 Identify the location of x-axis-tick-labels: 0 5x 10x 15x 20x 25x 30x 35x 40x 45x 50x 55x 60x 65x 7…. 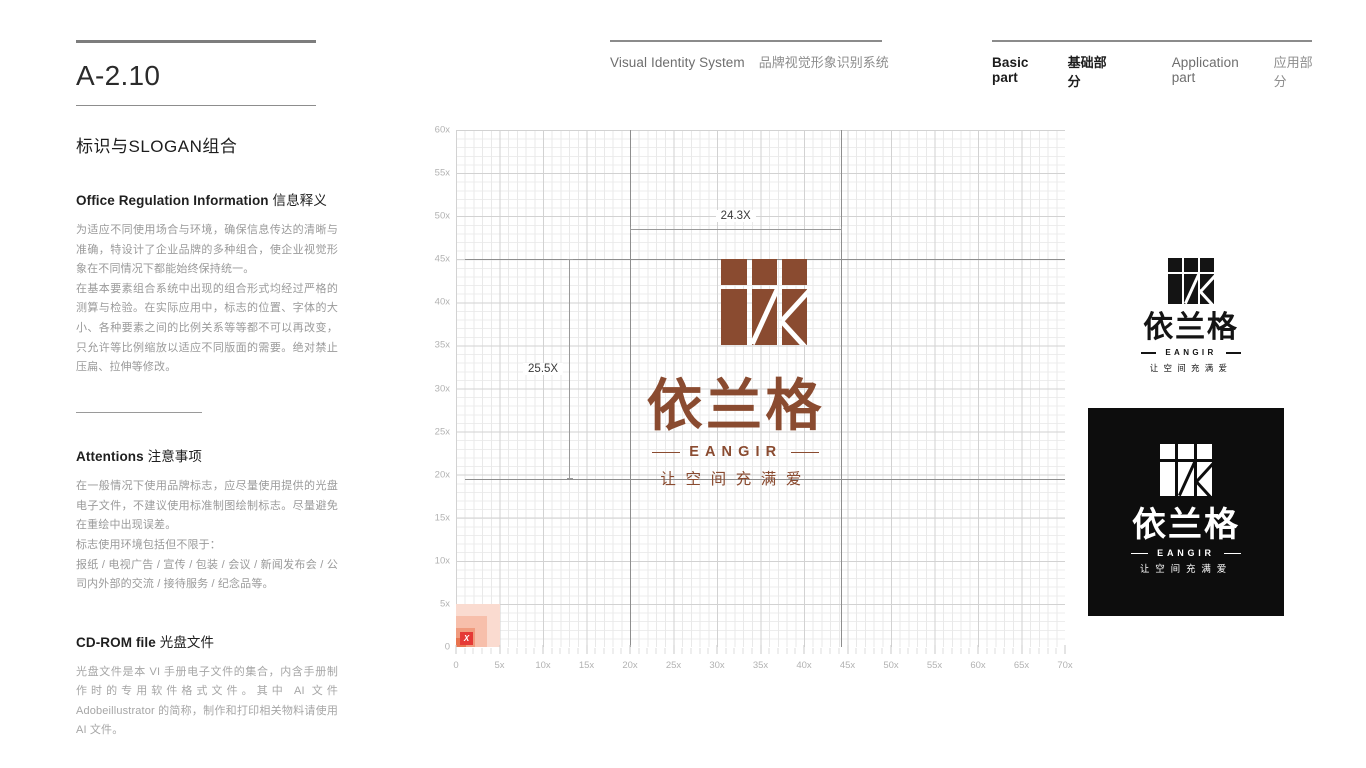
(763, 660).